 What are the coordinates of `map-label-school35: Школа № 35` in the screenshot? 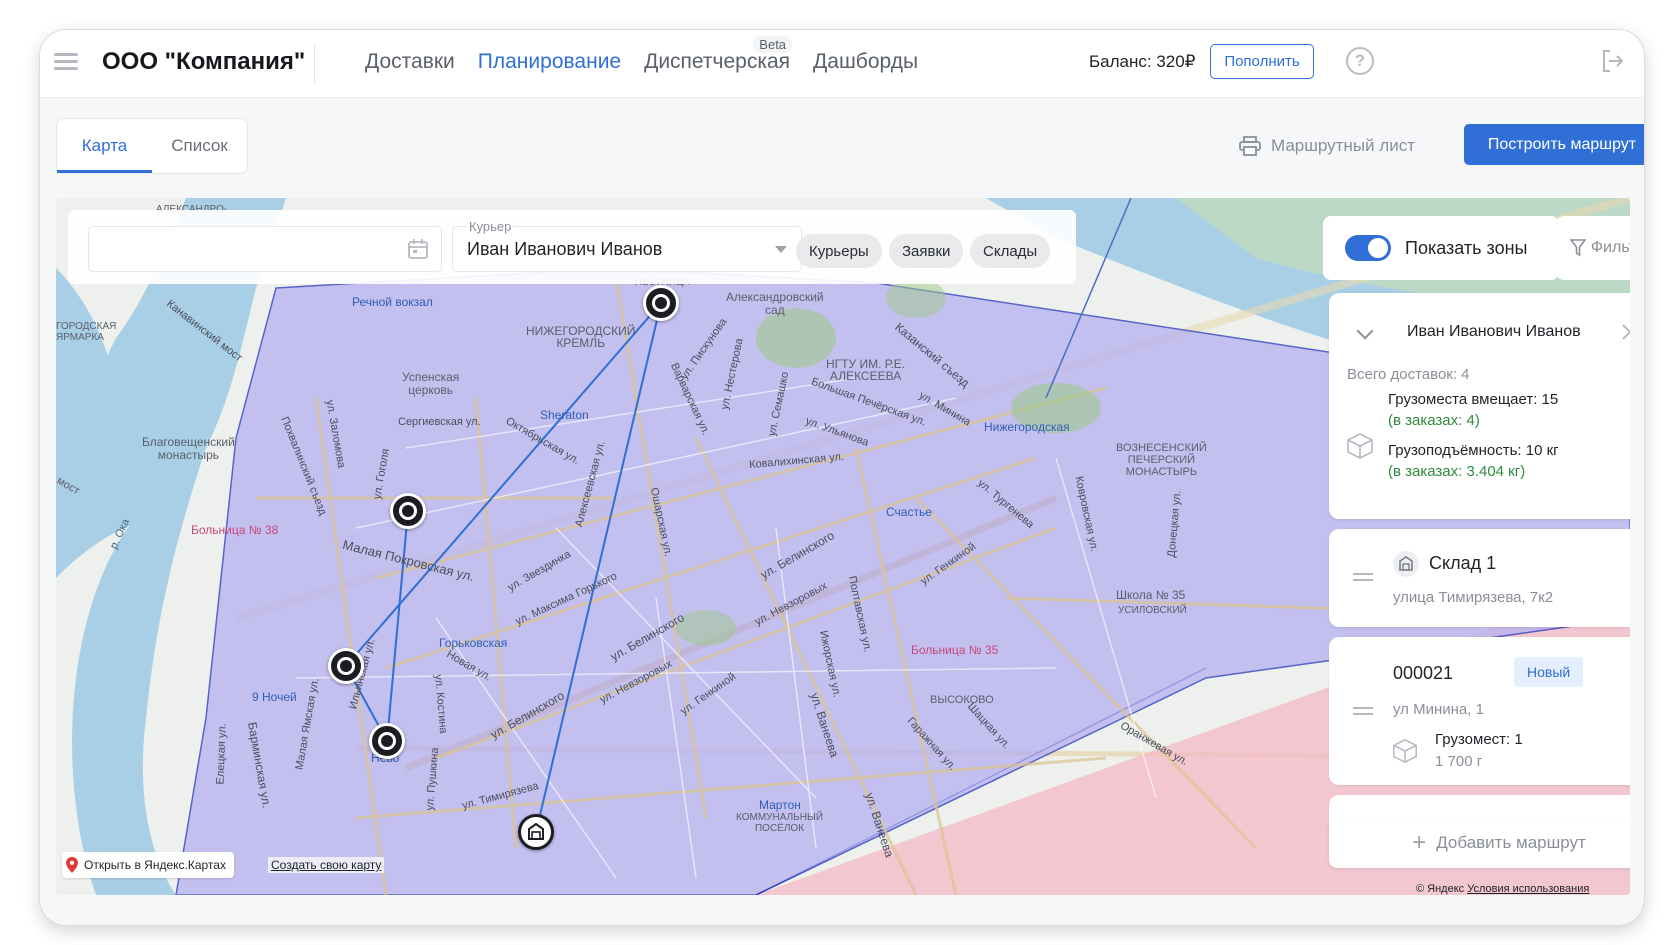 It's located at (1151, 595).